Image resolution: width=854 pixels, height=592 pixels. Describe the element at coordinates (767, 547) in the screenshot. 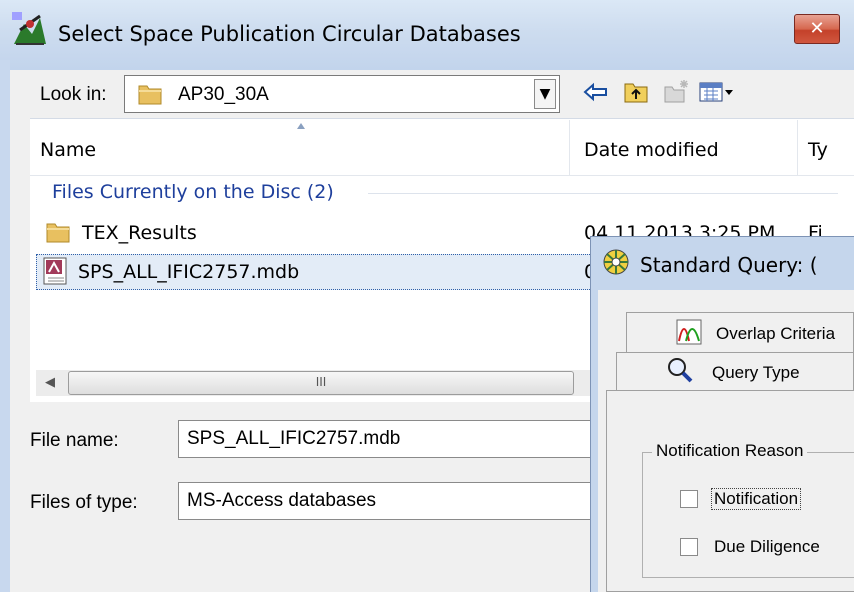

I see `due-diligence-checkbox-label: Due Diligence` at that location.